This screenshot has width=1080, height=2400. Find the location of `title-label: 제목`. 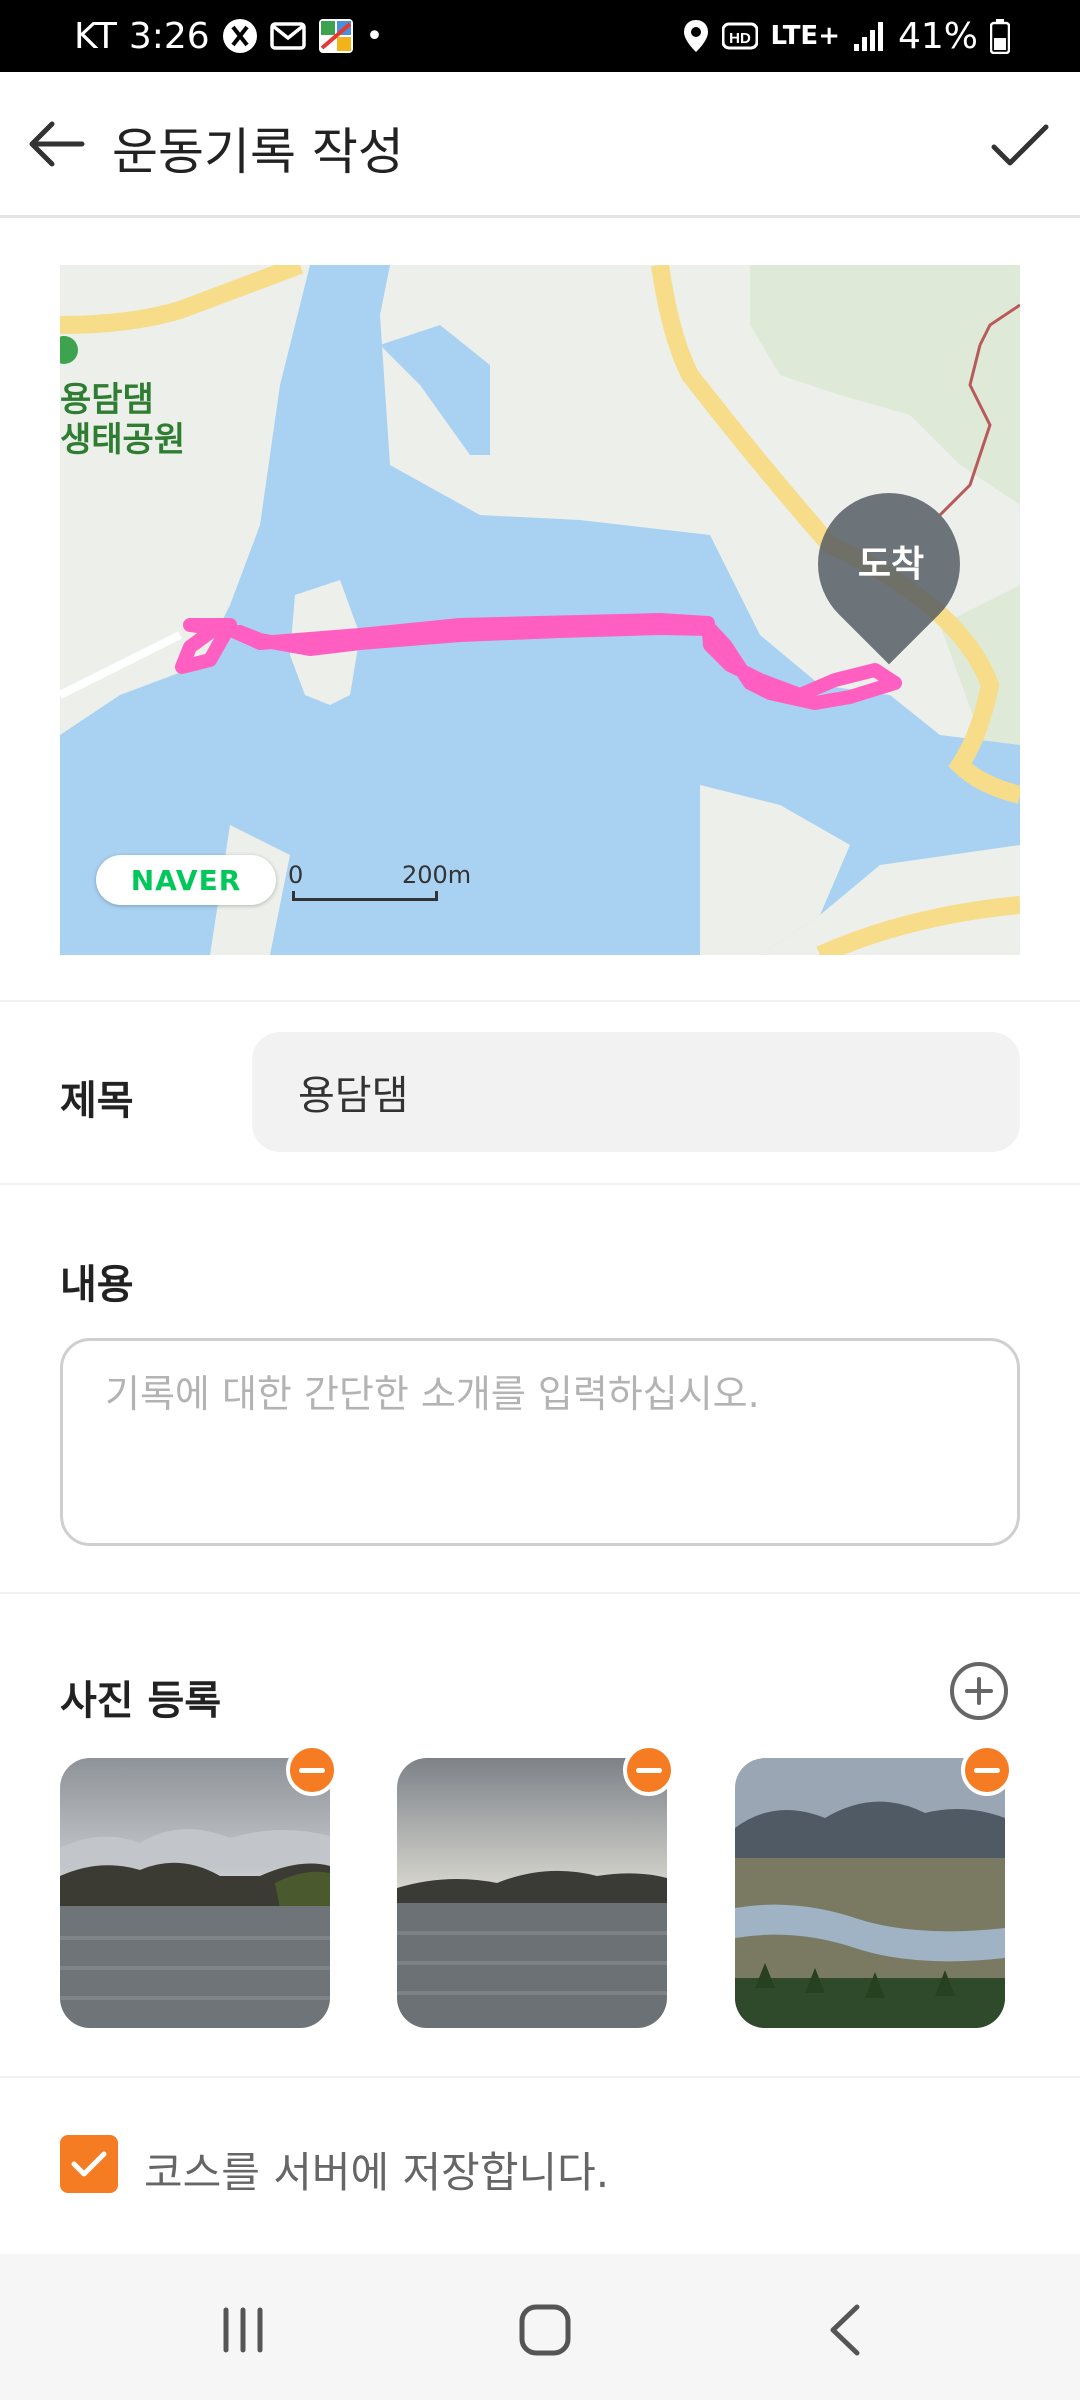

title-label: 제목 is located at coordinates (97, 1101).